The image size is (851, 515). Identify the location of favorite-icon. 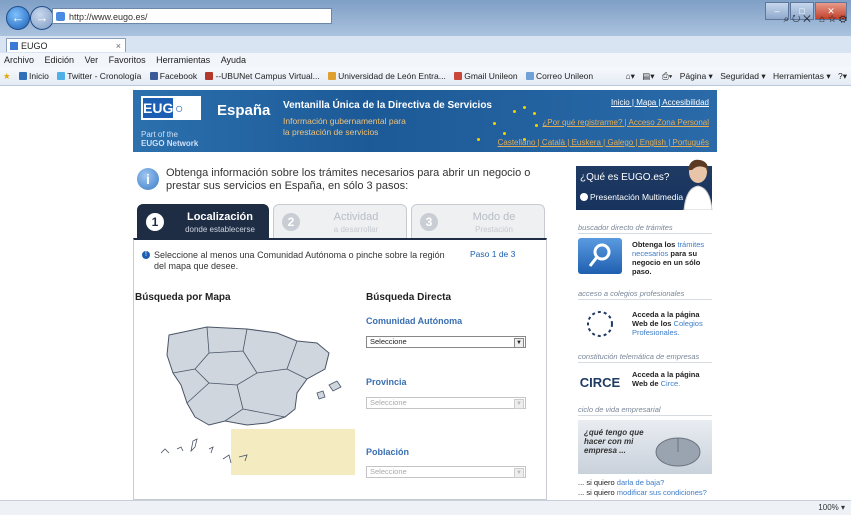
(23, 76).